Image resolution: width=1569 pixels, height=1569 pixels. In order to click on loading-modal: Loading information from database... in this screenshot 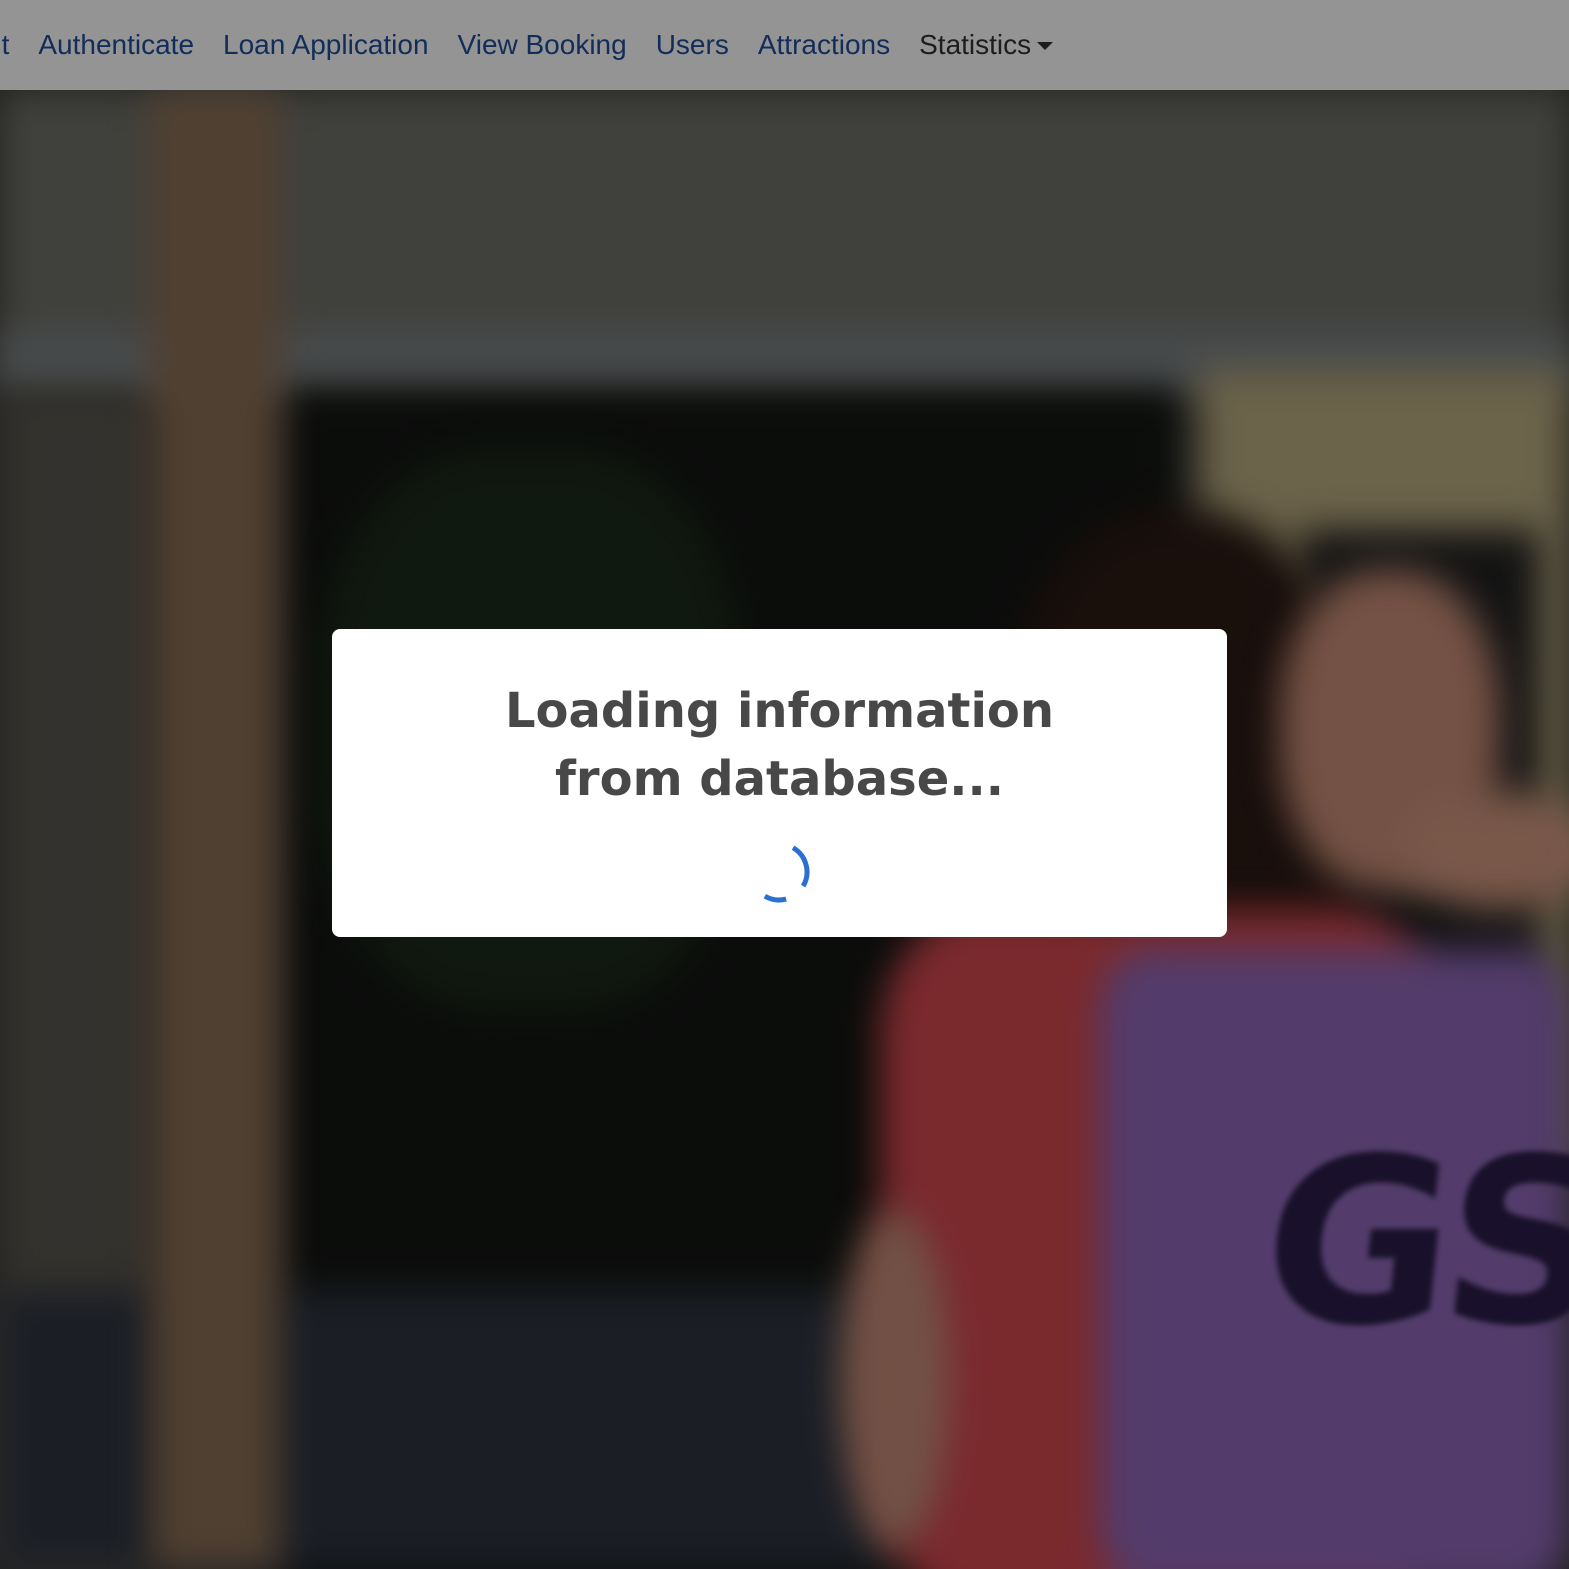, I will do `click(779, 783)`.